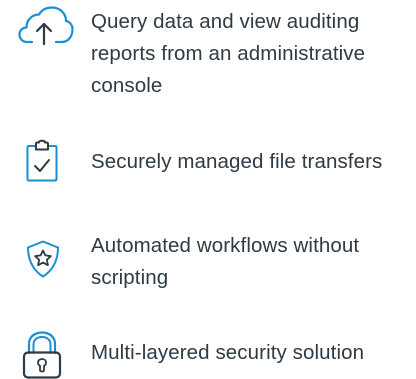 Image resolution: width=416 pixels, height=379 pixels. I want to click on clipboard-check-icon, so click(42, 160).